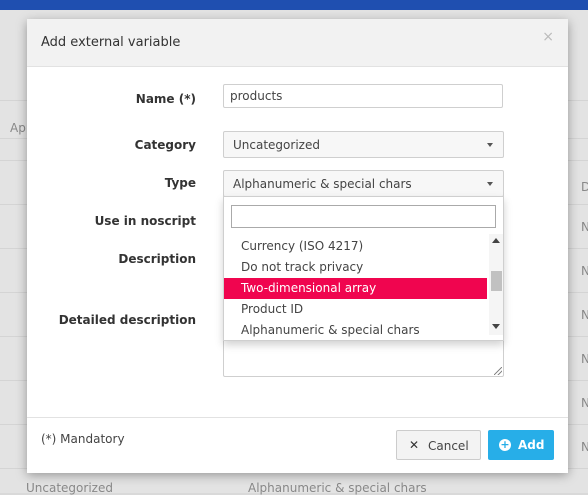 The image size is (588, 495). What do you see at coordinates (363, 144) in the screenshot?
I see `category-select: Uncategorized` at bounding box center [363, 144].